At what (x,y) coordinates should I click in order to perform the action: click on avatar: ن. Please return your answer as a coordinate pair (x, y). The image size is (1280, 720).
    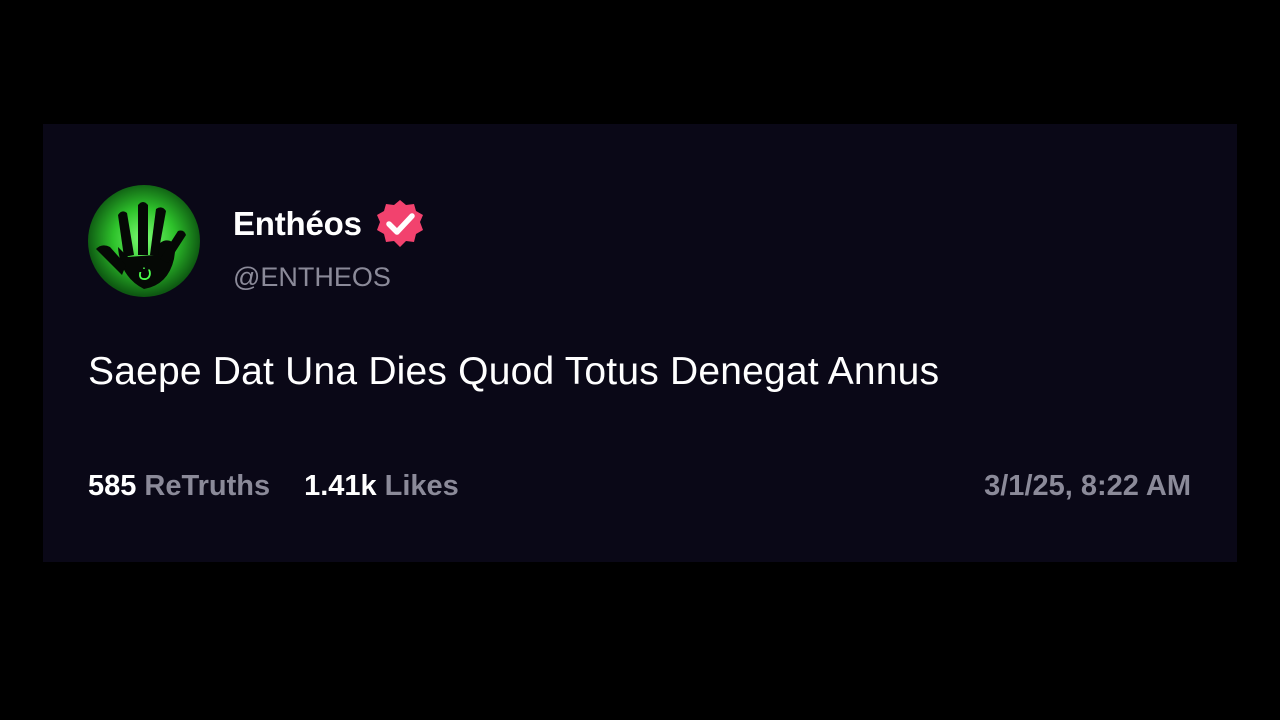
    Looking at the image, I should click on (144, 241).